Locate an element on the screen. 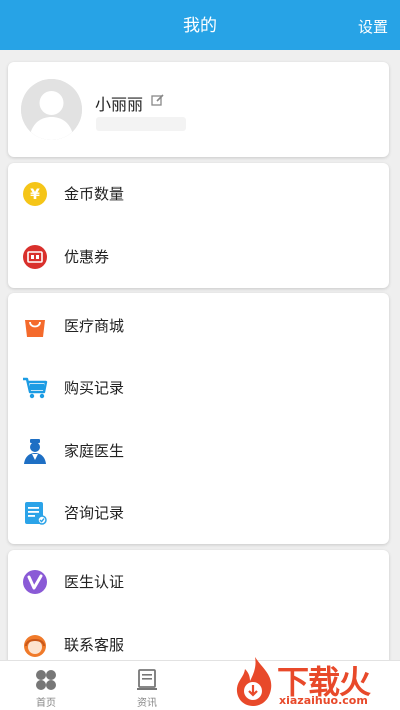  menu-item-family-doctor: 家庭医生 is located at coordinates (198, 451).